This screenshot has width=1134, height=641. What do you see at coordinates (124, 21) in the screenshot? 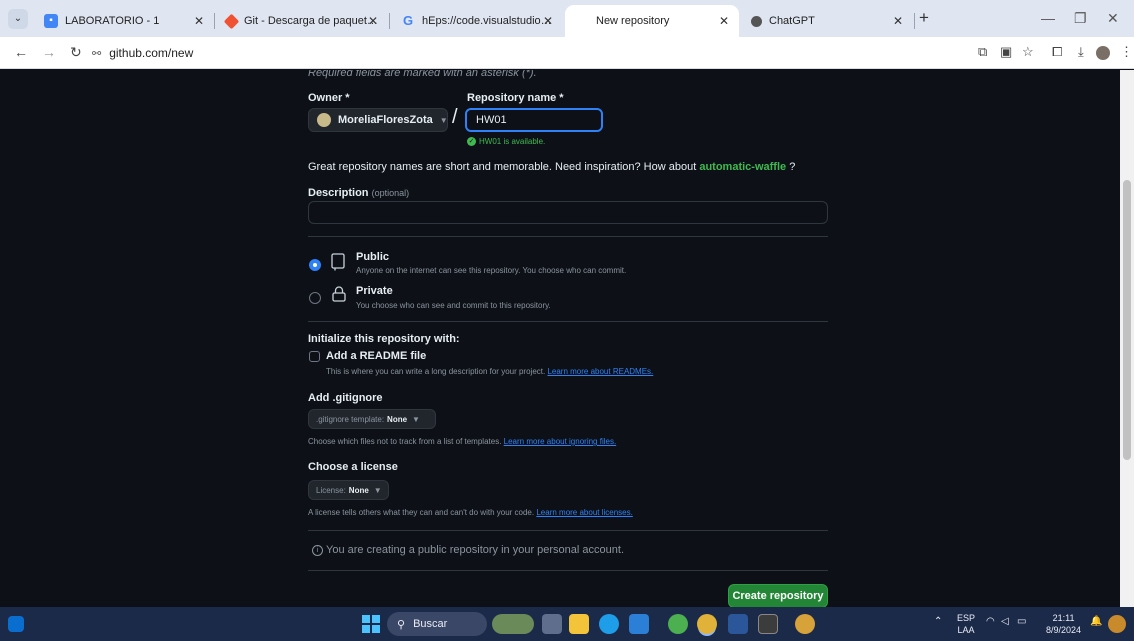
I see `tab-laboratorio: ▪ LABORATORIO - 1 ✕` at bounding box center [124, 21].